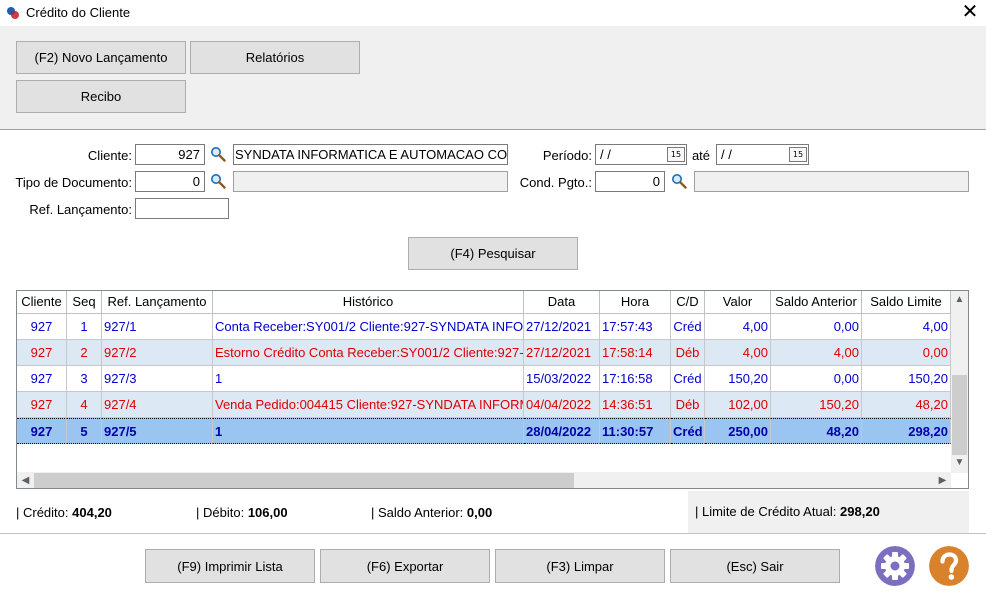  Describe the element at coordinates (816, 327) in the screenshot. I see `cell-saldo-anterior: 0,00` at that location.